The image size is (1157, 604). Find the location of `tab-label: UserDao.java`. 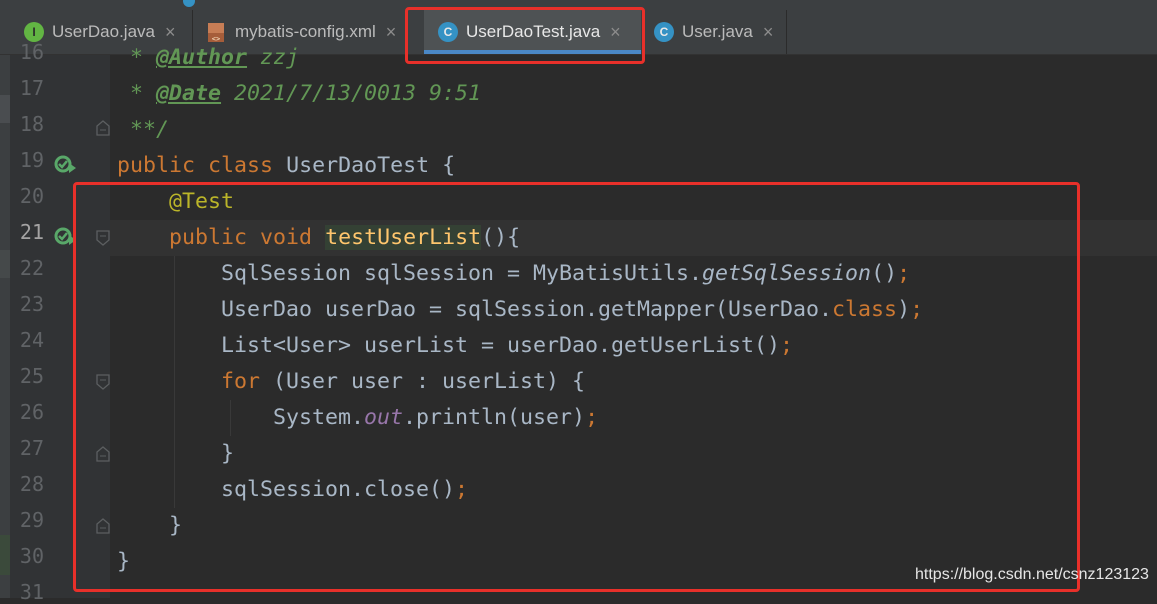

tab-label: UserDao.java is located at coordinates (103, 31).